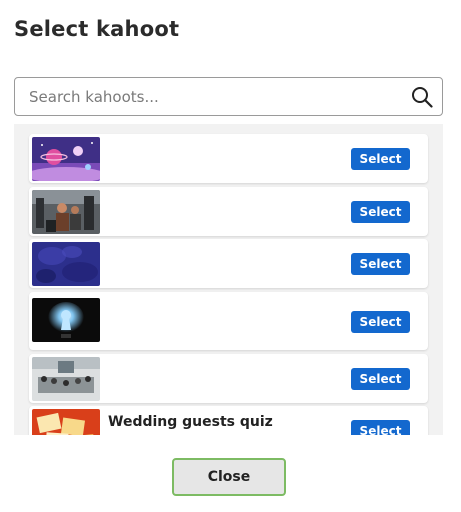 This screenshot has width=461, height=512. What do you see at coordinates (229, 477) in the screenshot?
I see `close-button: Close` at bounding box center [229, 477].